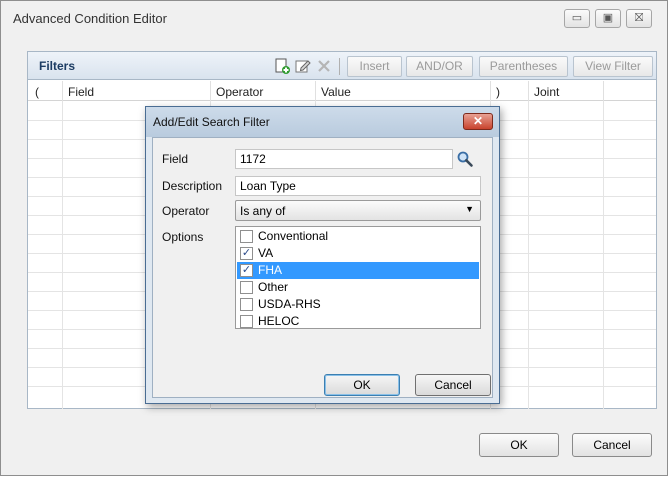  I want to click on checkbox-other, so click(246, 287).